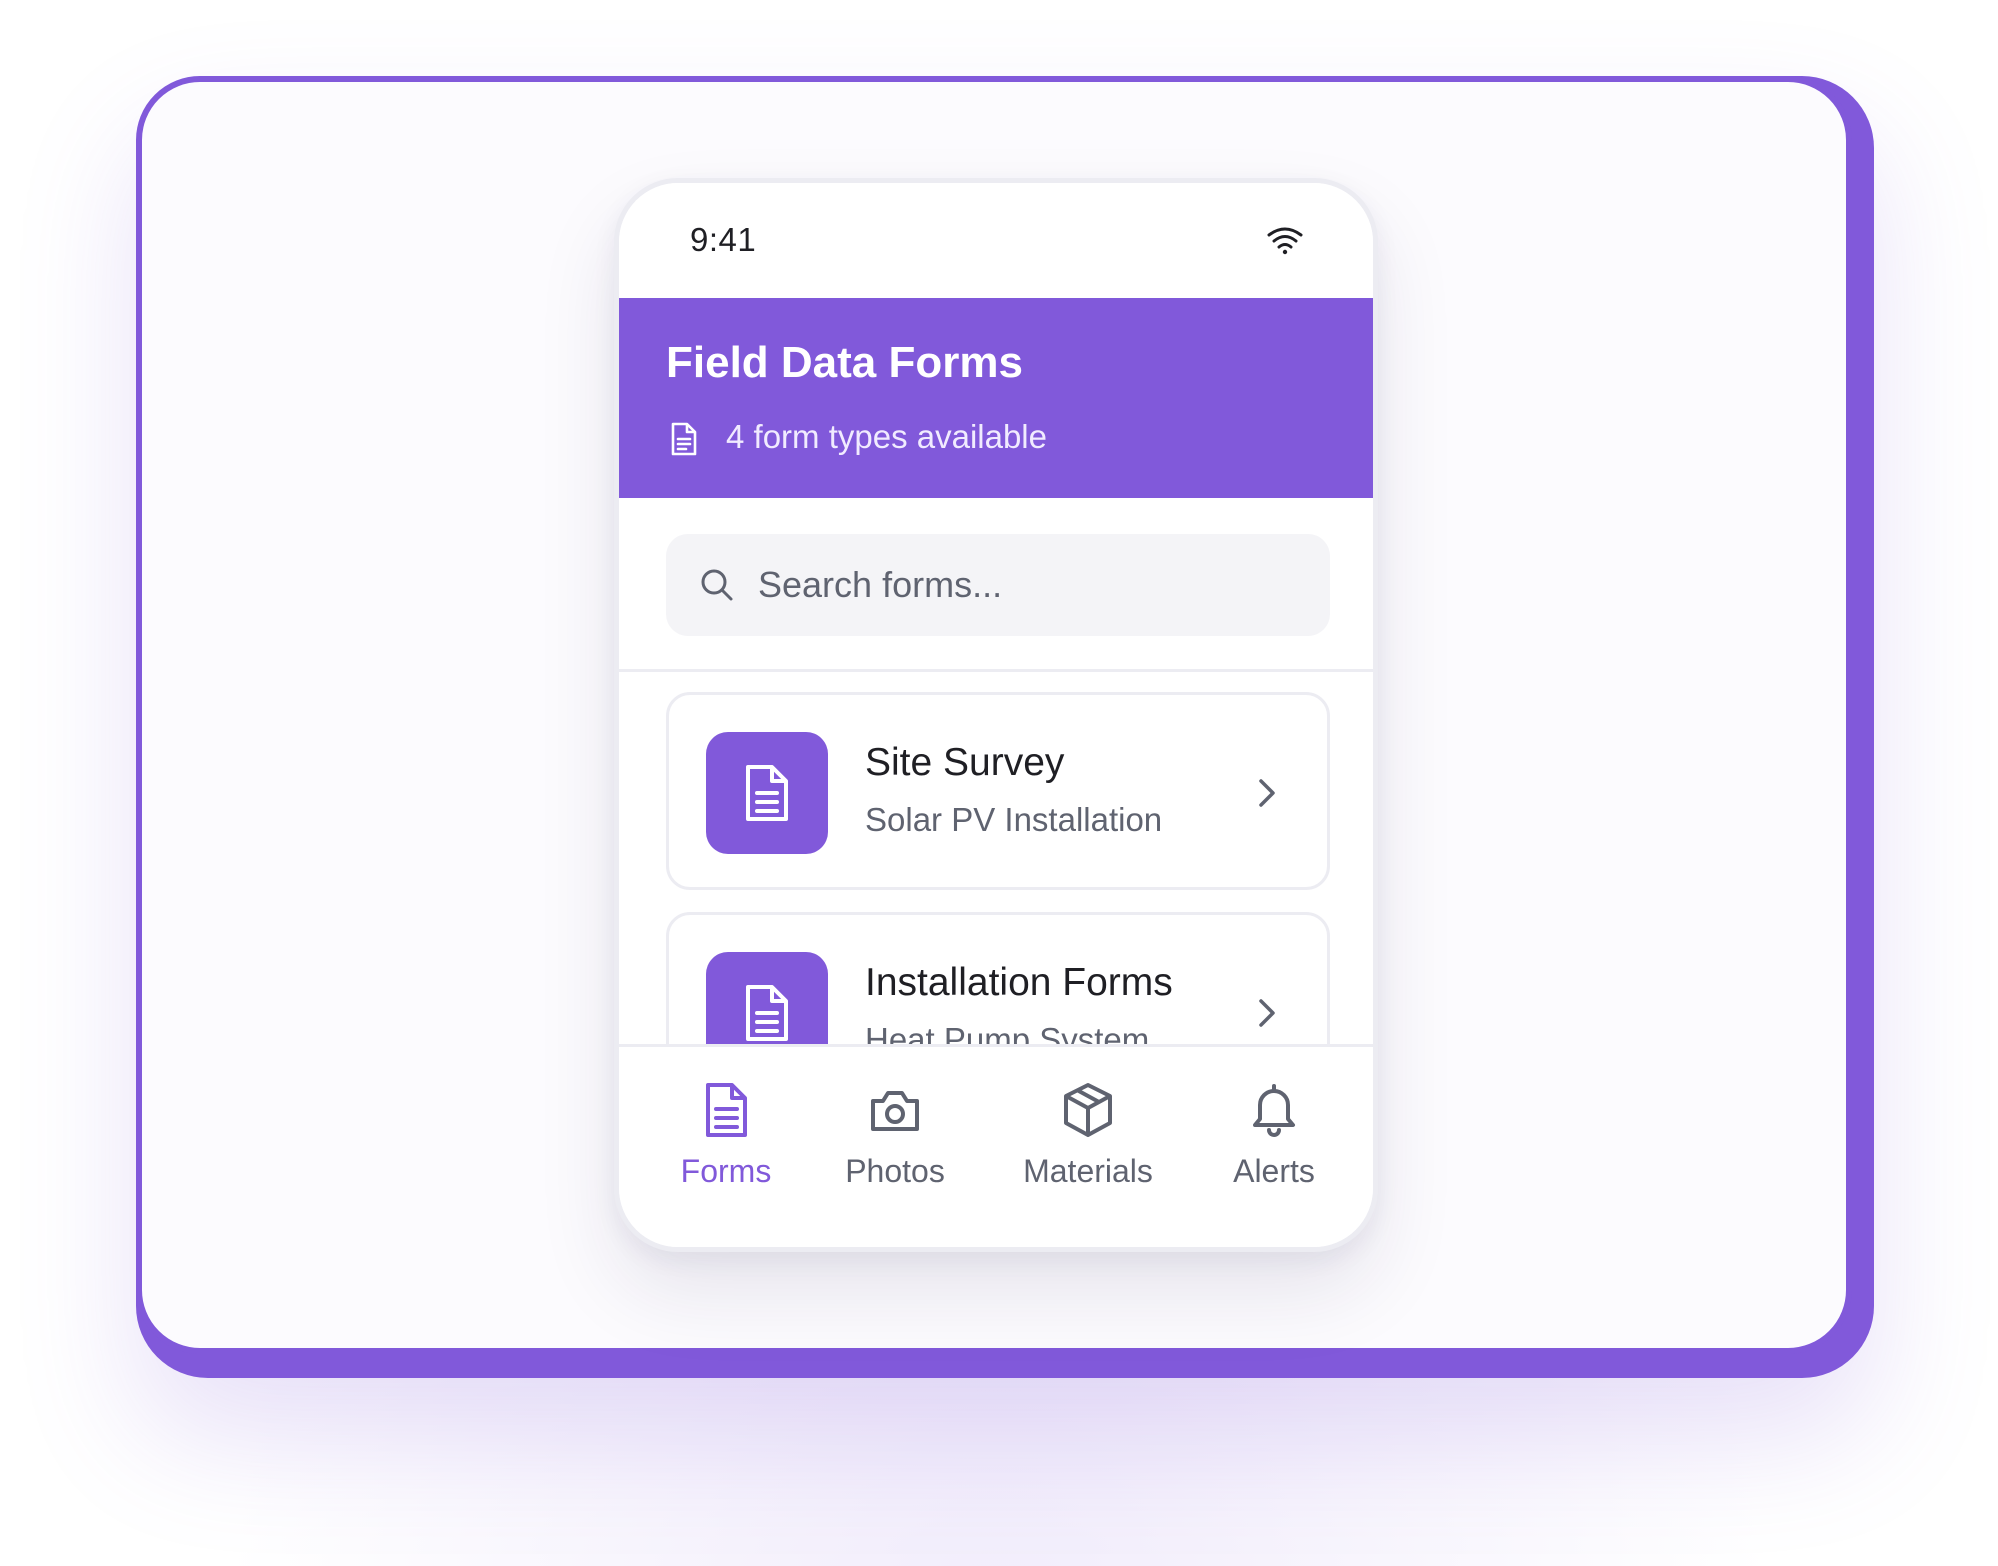  I want to click on search-box, so click(998, 585).